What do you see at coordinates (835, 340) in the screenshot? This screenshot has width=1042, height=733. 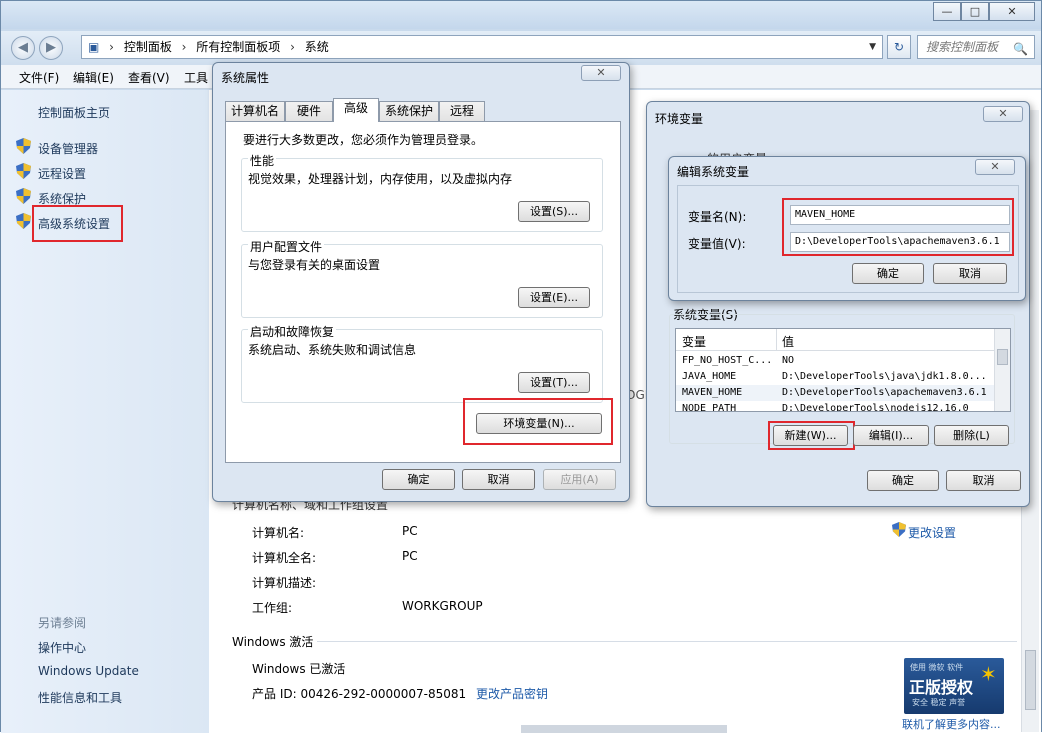 I see `list-header: 变量 值` at bounding box center [835, 340].